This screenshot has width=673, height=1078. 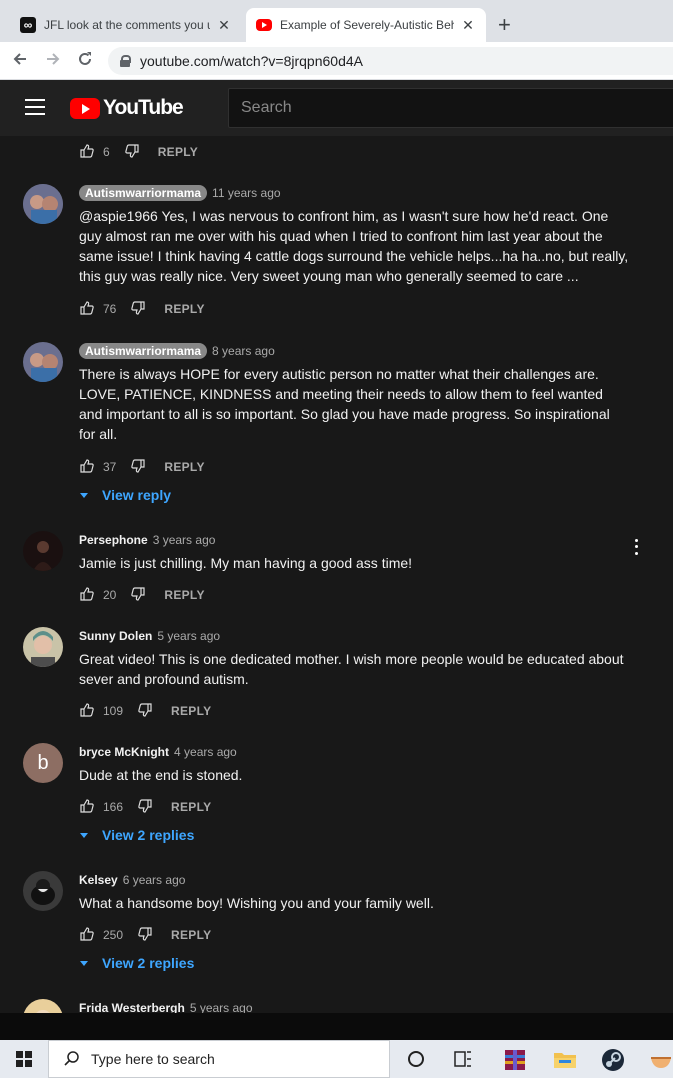 What do you see at coordinates (20, 61) in the screenshot?
I see `back-arrow-icon` at bounding box center [20, 61].